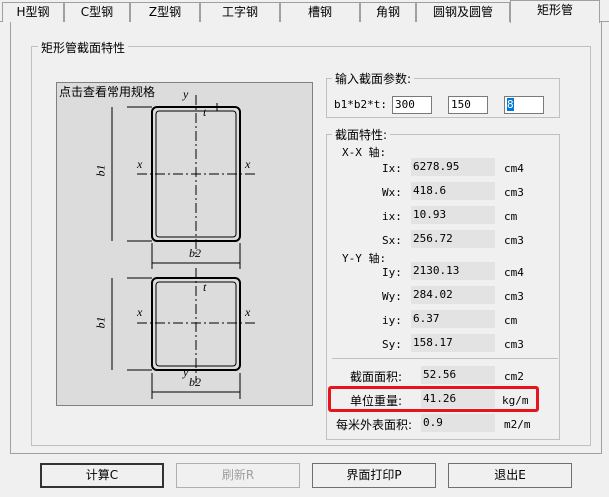  I want to click on wy-unit: cm3, so click(514, 296).